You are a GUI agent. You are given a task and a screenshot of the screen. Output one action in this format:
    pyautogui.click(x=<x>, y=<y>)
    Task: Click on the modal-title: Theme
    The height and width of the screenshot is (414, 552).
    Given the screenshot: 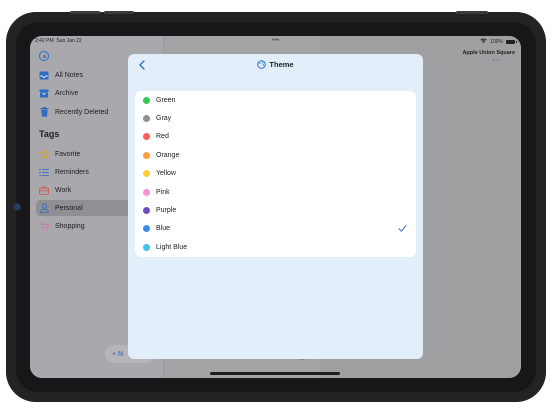 What is the action you would take?
    pyautogui.click(x=275, y=64)
    